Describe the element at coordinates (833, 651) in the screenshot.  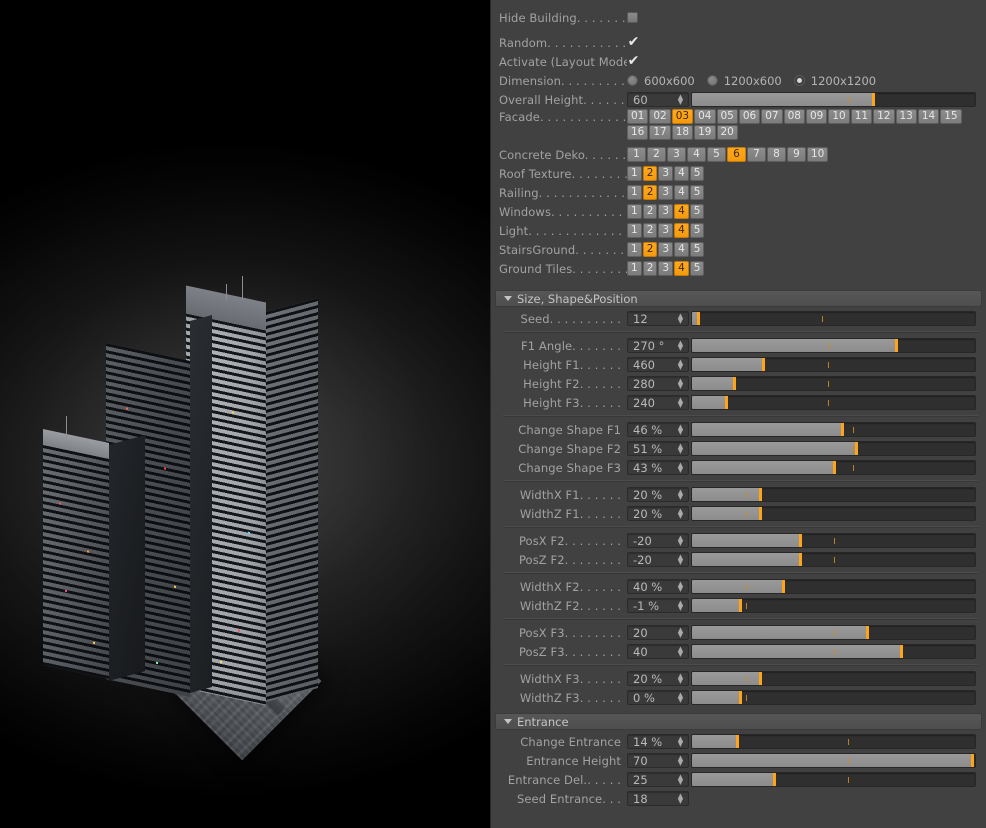
I see `slider-posz-f3` at that location.